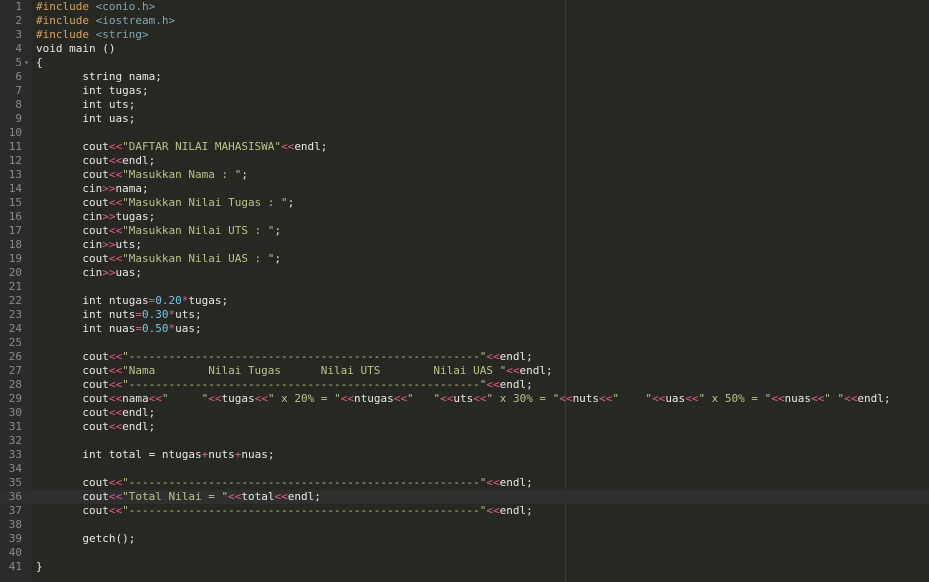 This screenshot has width=929, height=582. I want to click on code-token: uts;, so click(188, 314).